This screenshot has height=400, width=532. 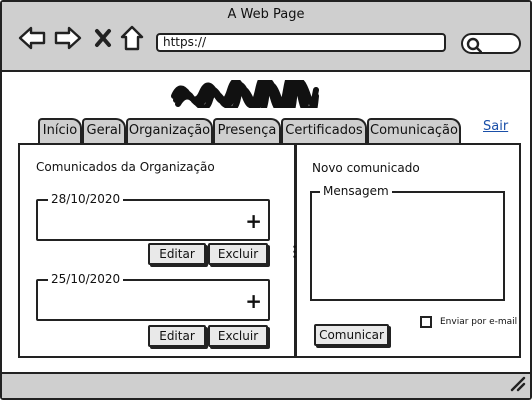 What do you see at coordinates (426, 322) in the screenshot?
I see `email-checkbox` at bounding box center [426, 322].